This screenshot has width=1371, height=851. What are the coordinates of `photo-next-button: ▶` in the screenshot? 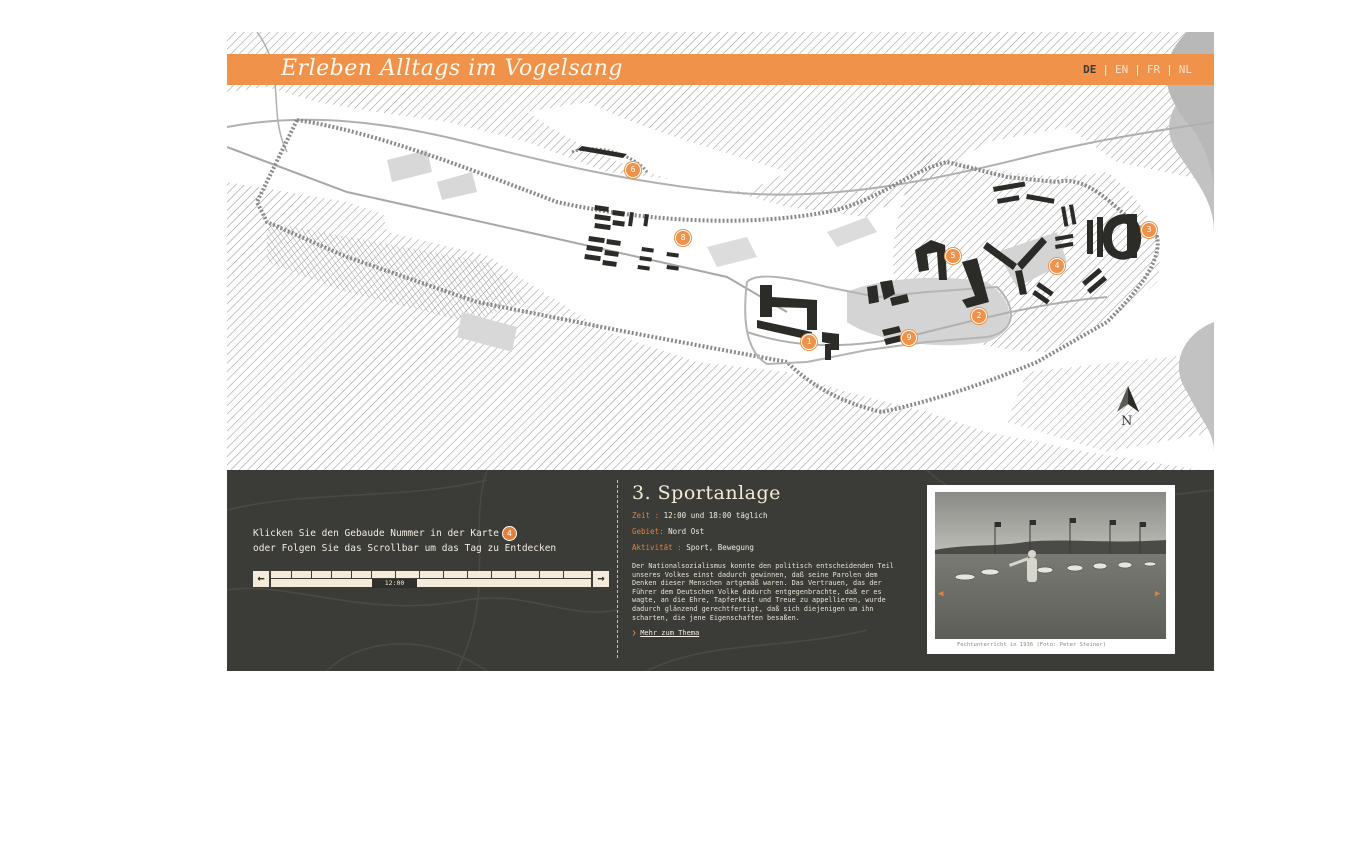 It's located at (1157, 594).